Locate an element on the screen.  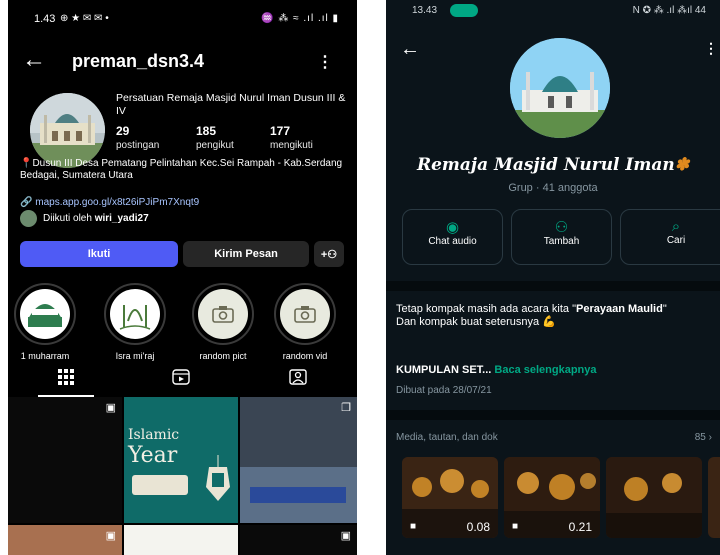
video-duration: 0.08 is located at coordinates (478, 527).